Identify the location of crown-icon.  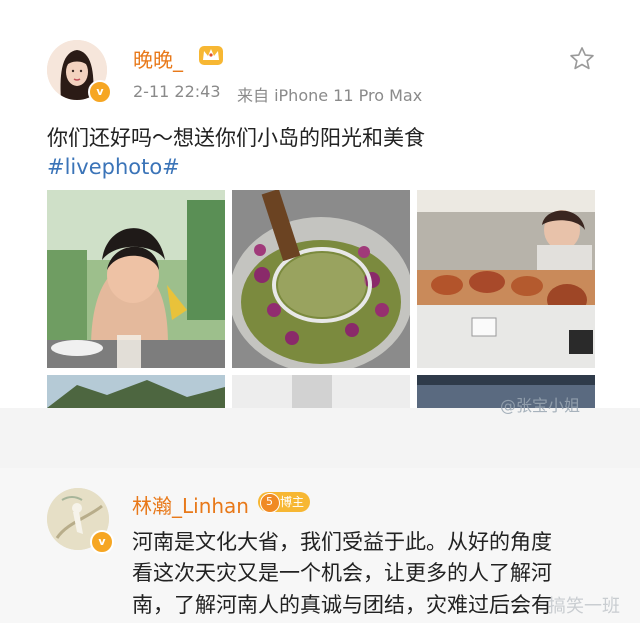
(211, 55).